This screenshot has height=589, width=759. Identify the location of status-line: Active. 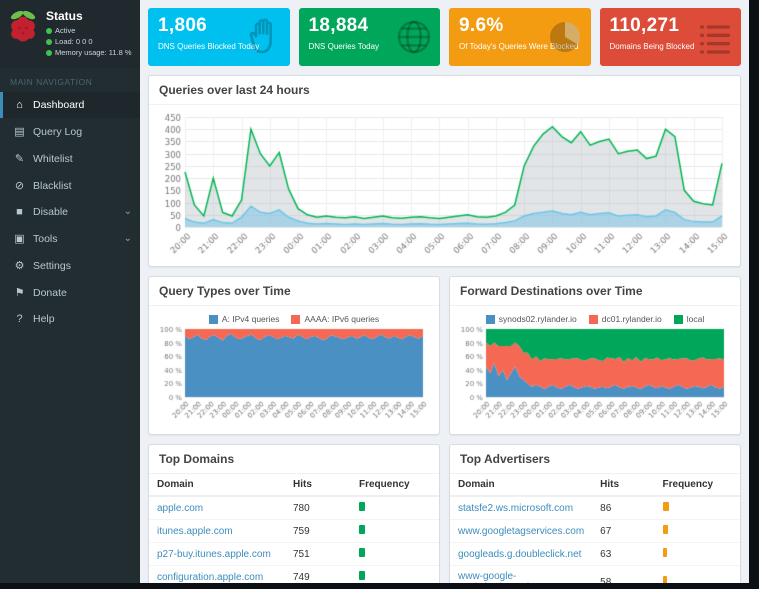
(89, 30).